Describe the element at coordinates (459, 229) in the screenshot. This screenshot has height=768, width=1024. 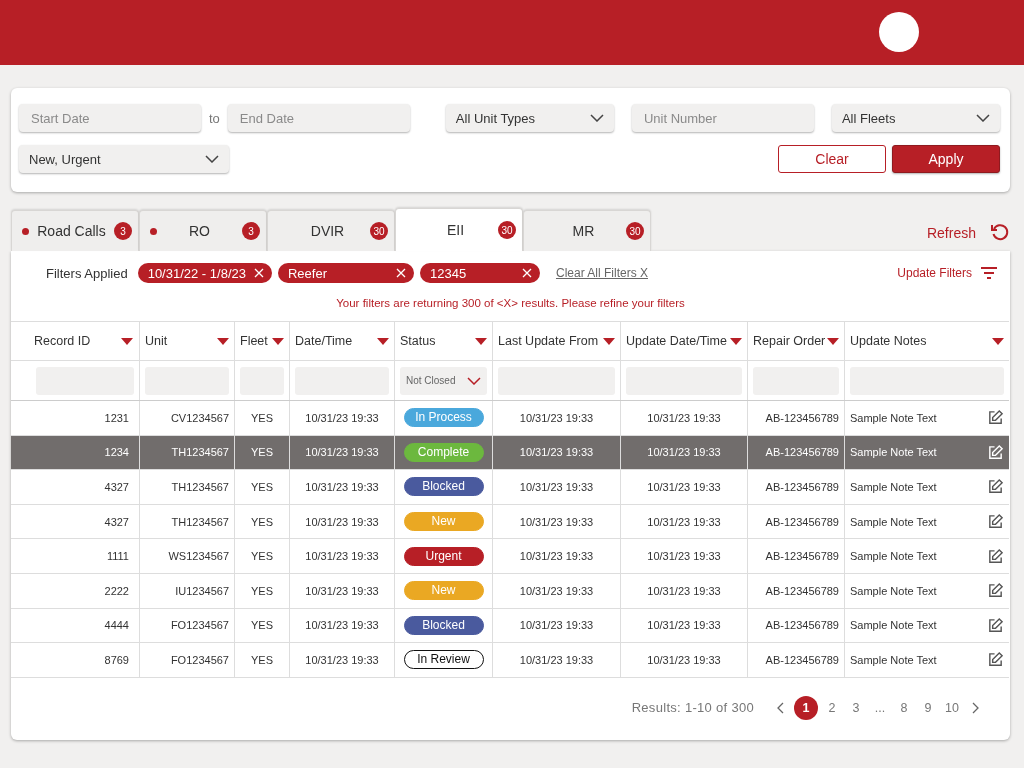
I see `tab: EII 30` at that location.